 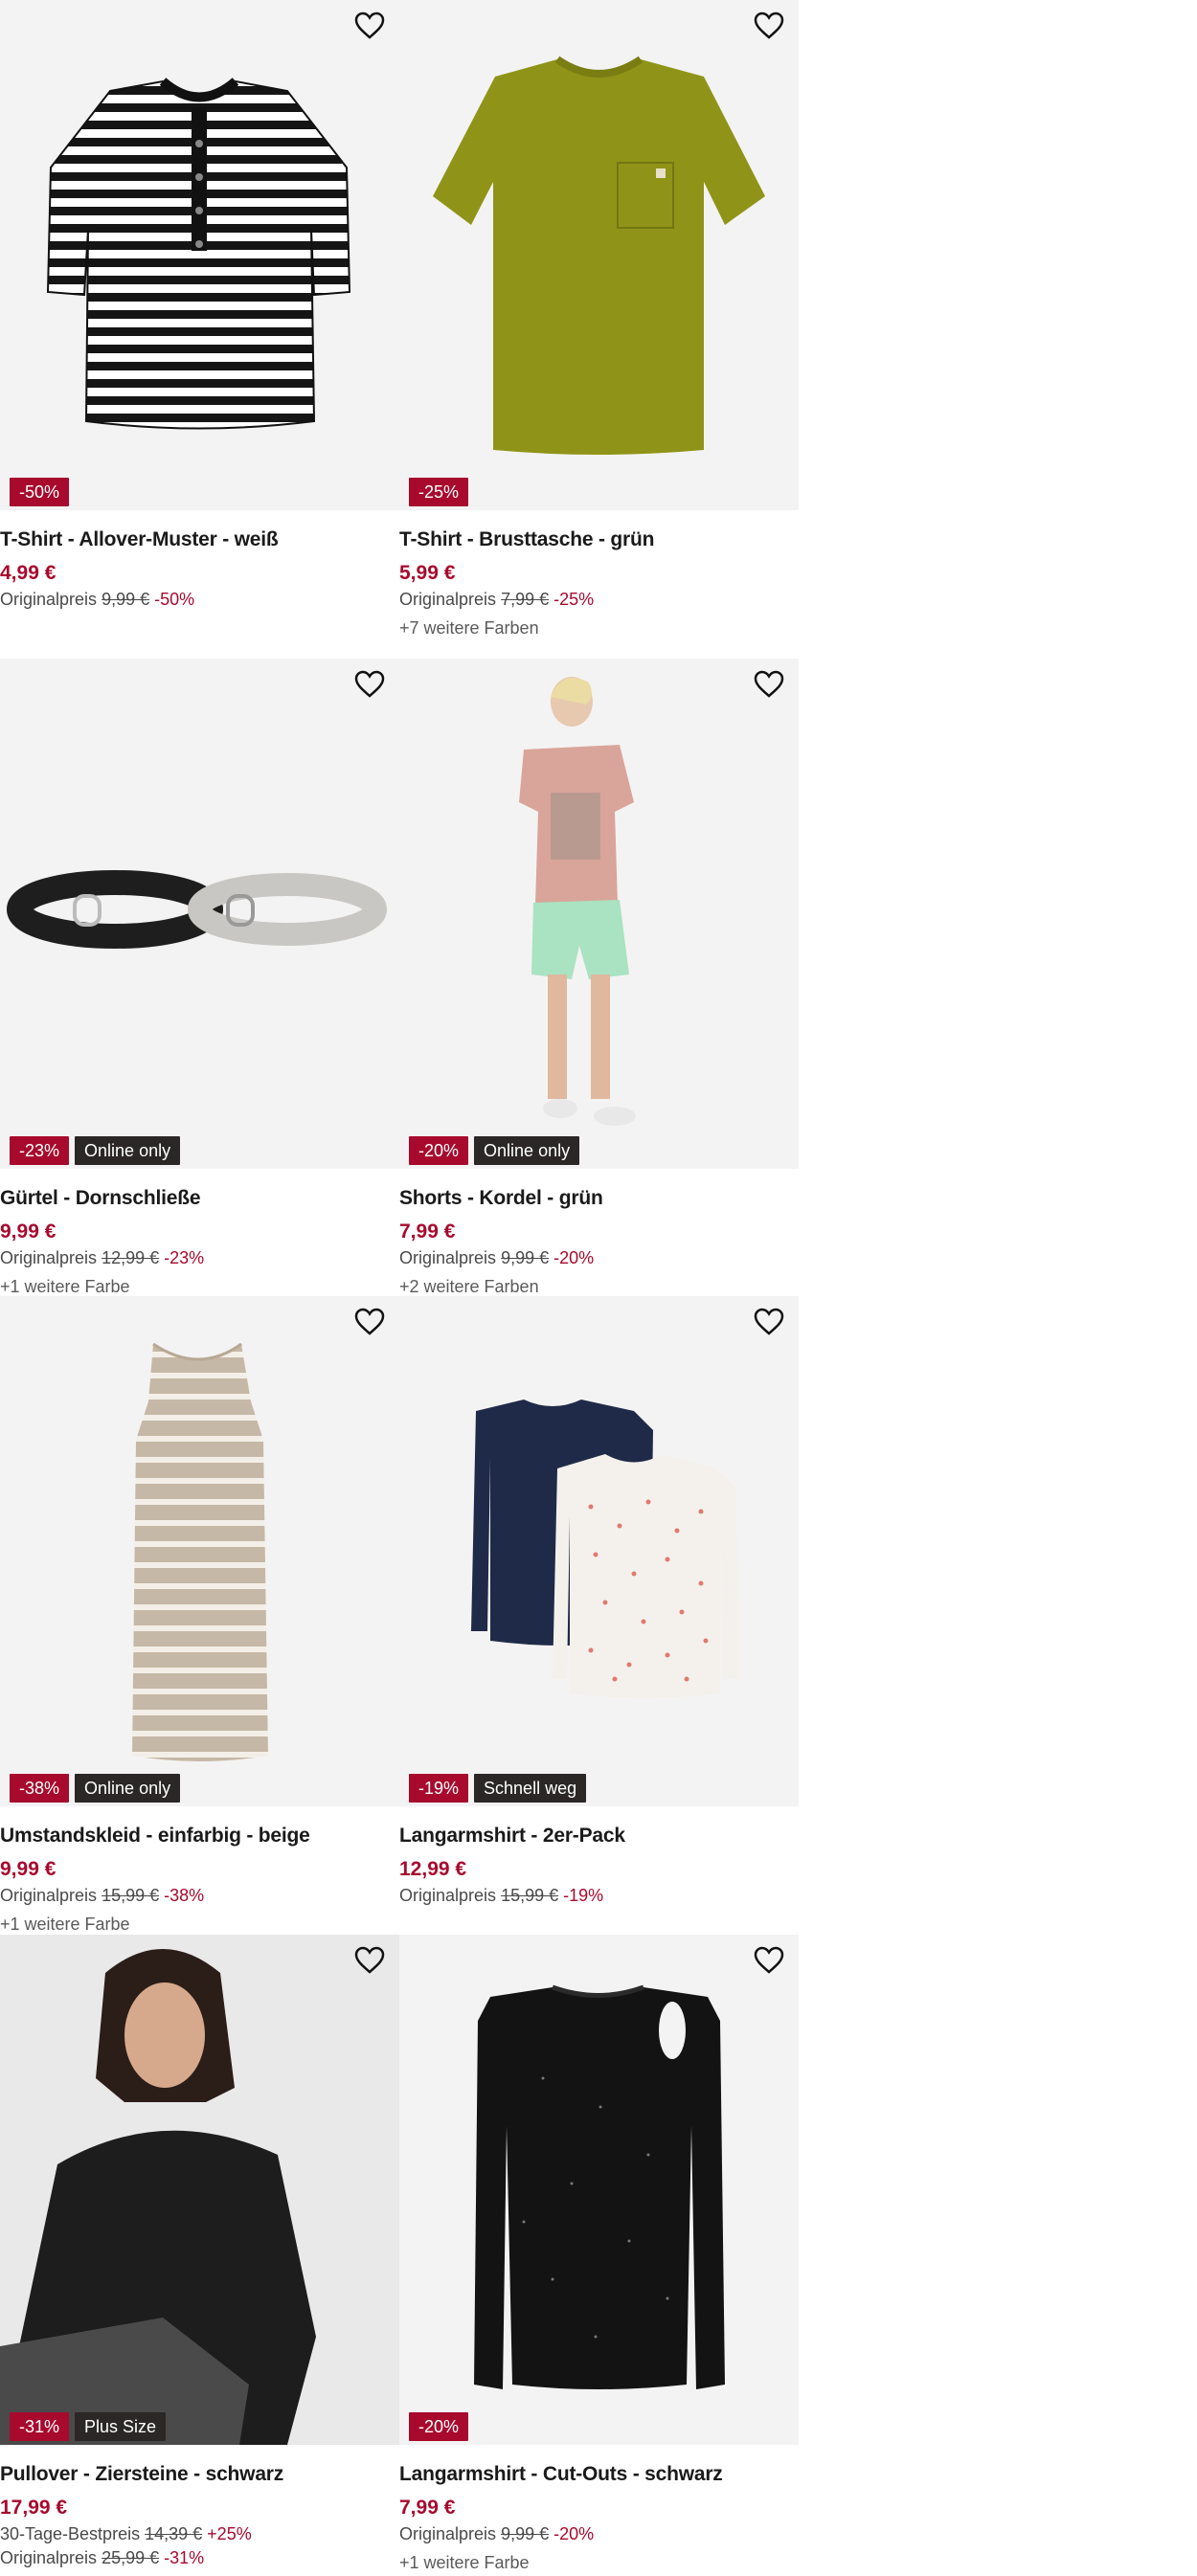 What do you see at coordinates (595, 600) in the screenshot?
I see `original-price-line: Originalpreis 7,99 € -25%` at bounding box center [595, 600].